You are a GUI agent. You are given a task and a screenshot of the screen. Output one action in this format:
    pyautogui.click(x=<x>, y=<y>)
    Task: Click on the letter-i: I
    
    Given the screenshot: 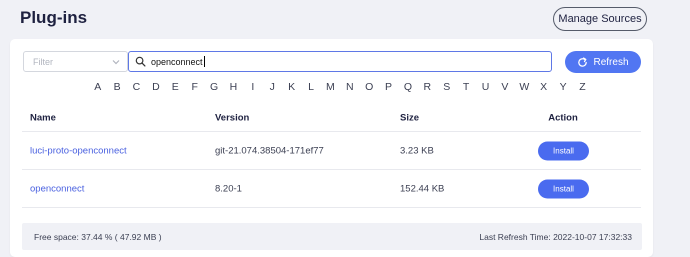 What is the action you would take?
    pyautogui.click(x=252, y=88)
    